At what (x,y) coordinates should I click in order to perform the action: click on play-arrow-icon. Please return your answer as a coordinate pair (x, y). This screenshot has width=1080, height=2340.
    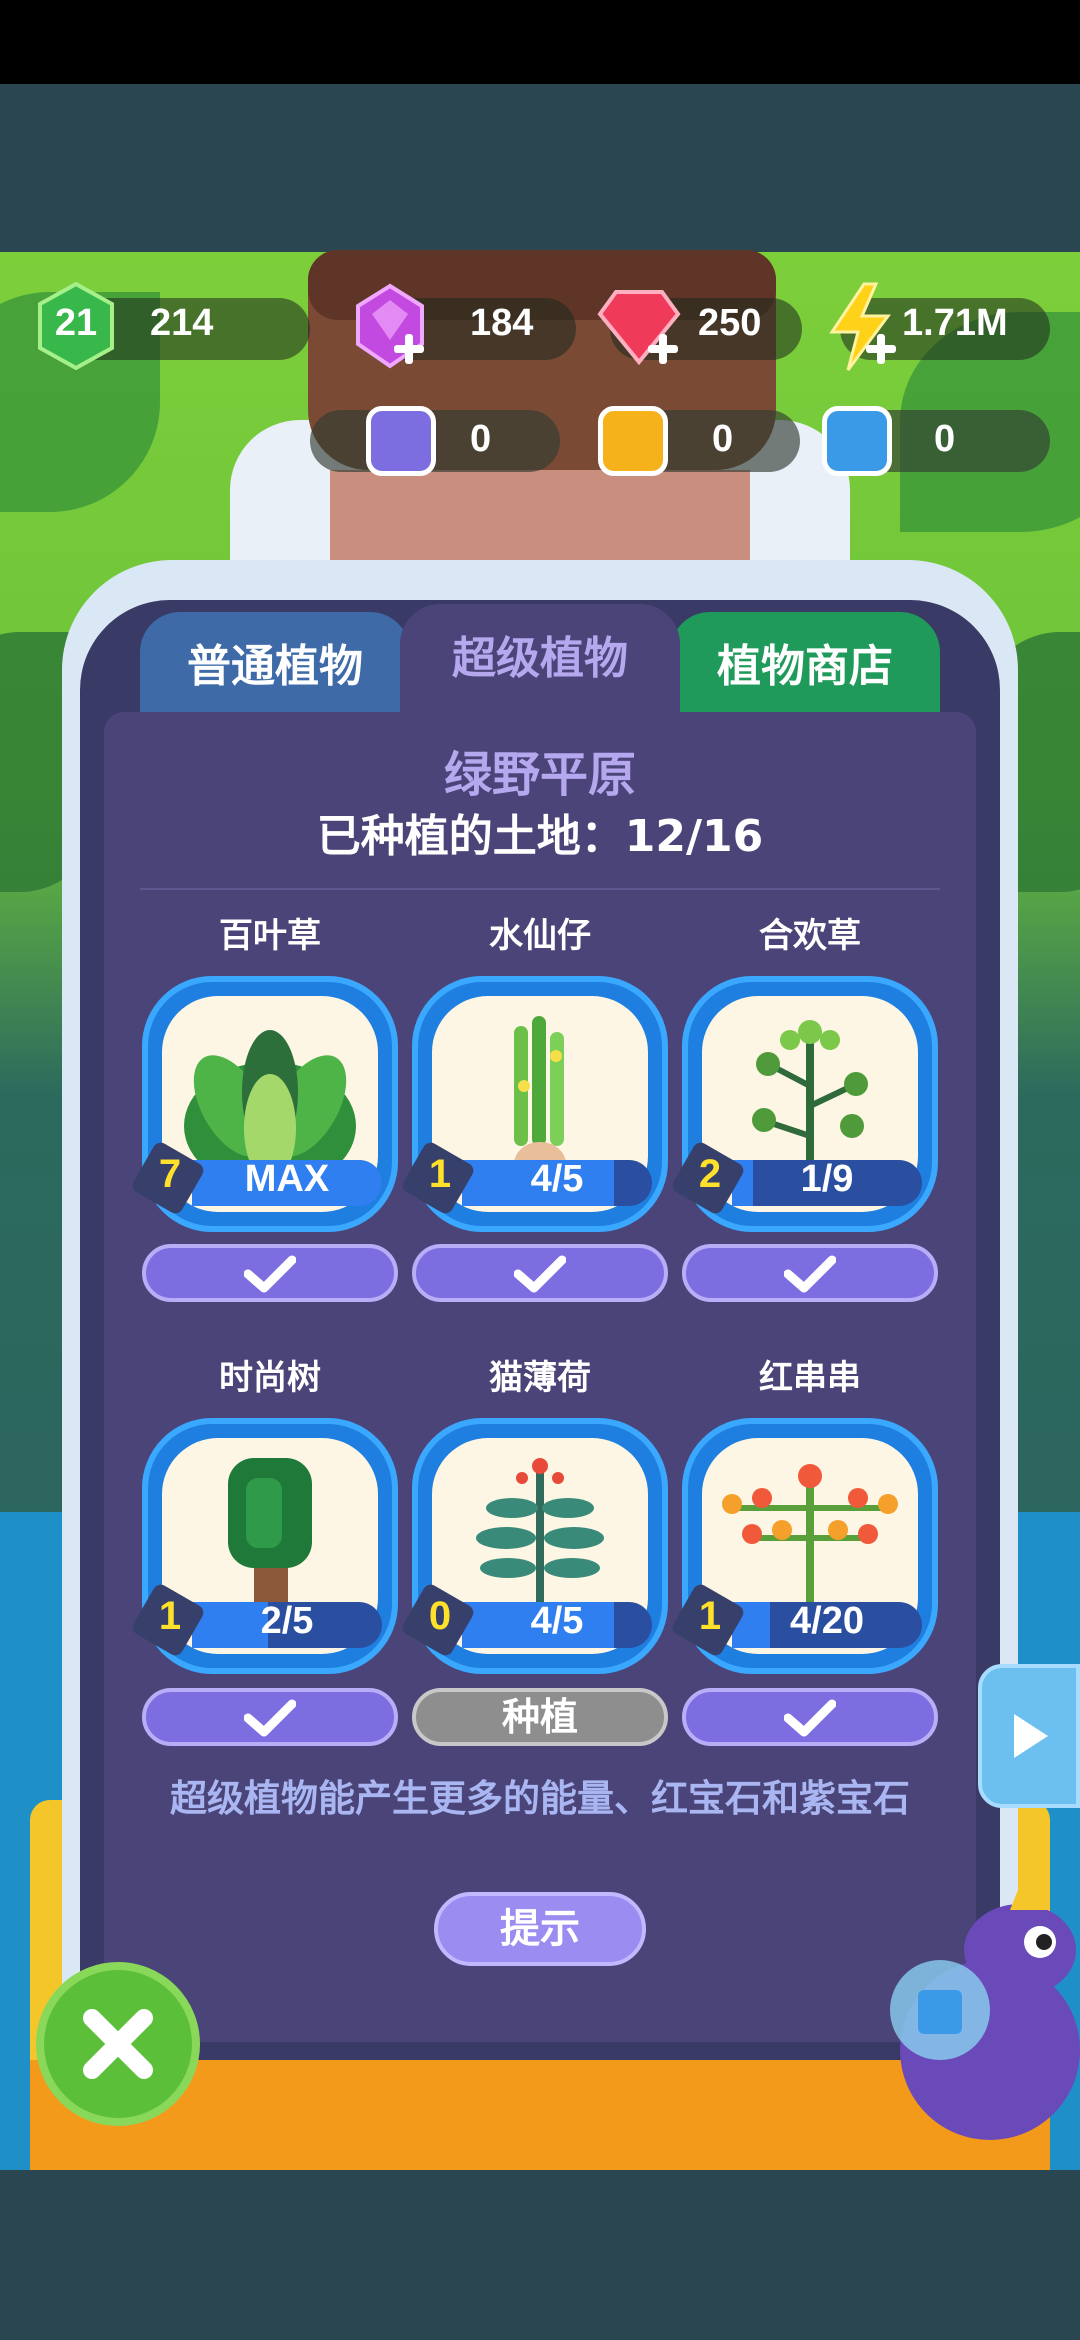
    Looking at the image, I should click on (1031, 1736).